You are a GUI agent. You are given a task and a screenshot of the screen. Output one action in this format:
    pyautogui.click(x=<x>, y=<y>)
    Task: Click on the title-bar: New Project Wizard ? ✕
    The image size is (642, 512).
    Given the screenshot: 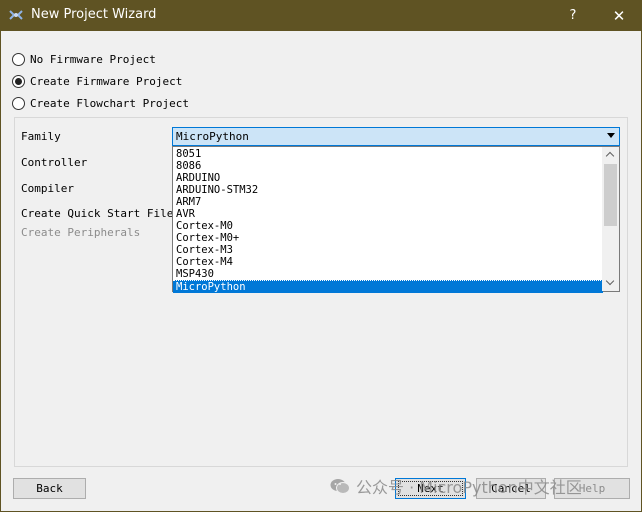 What is the action you would take?
    pyautogui.click(x=321, y=15)
    